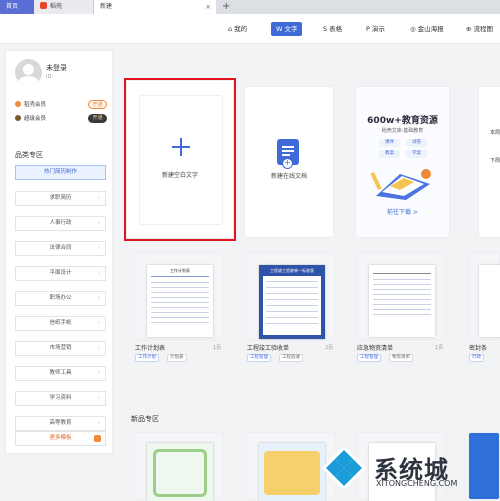 The width and height of the screenshot is (500, 501). Describe the element at coordinates (368, 29) in the screenshot. I see `p-icon: P` at that location.